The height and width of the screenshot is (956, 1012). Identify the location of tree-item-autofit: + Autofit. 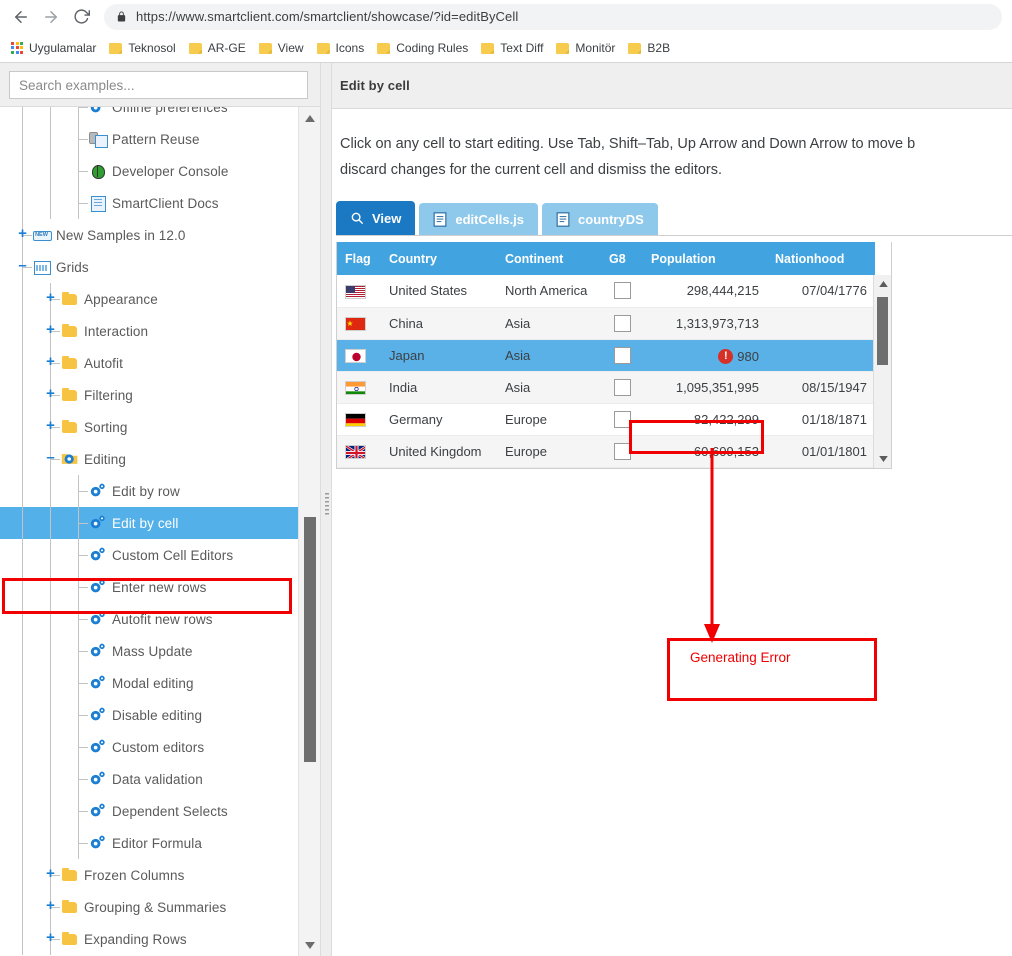
(149, 363).